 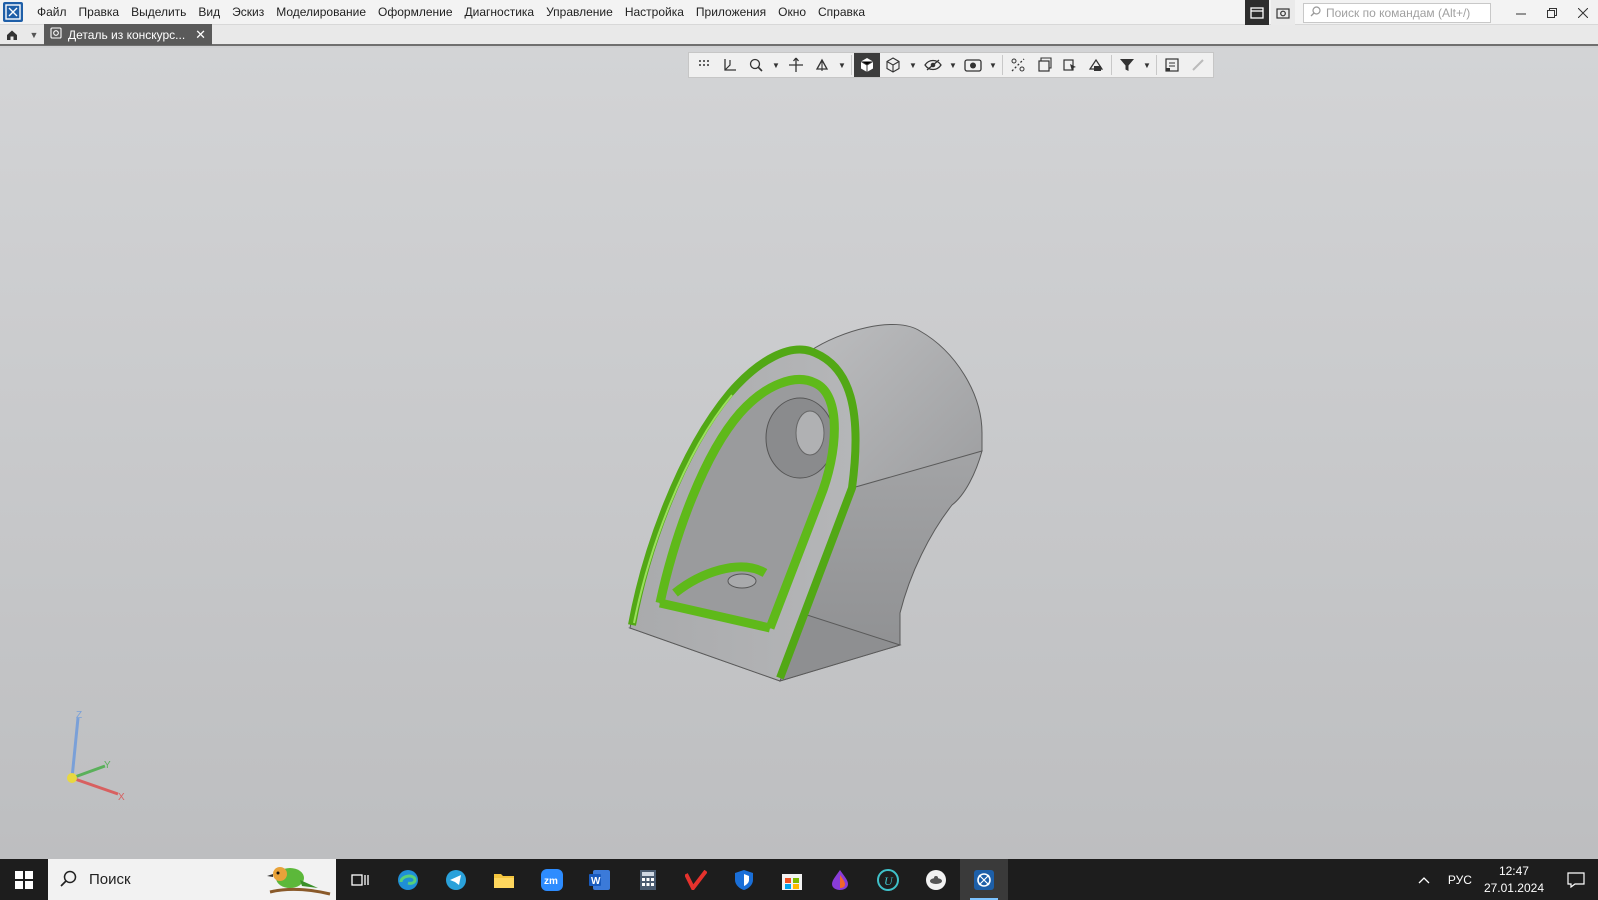 What do you see at coordinates (984, 879) in the screenshot?
I see `kompas-icon` at bounding box center [984, 879].